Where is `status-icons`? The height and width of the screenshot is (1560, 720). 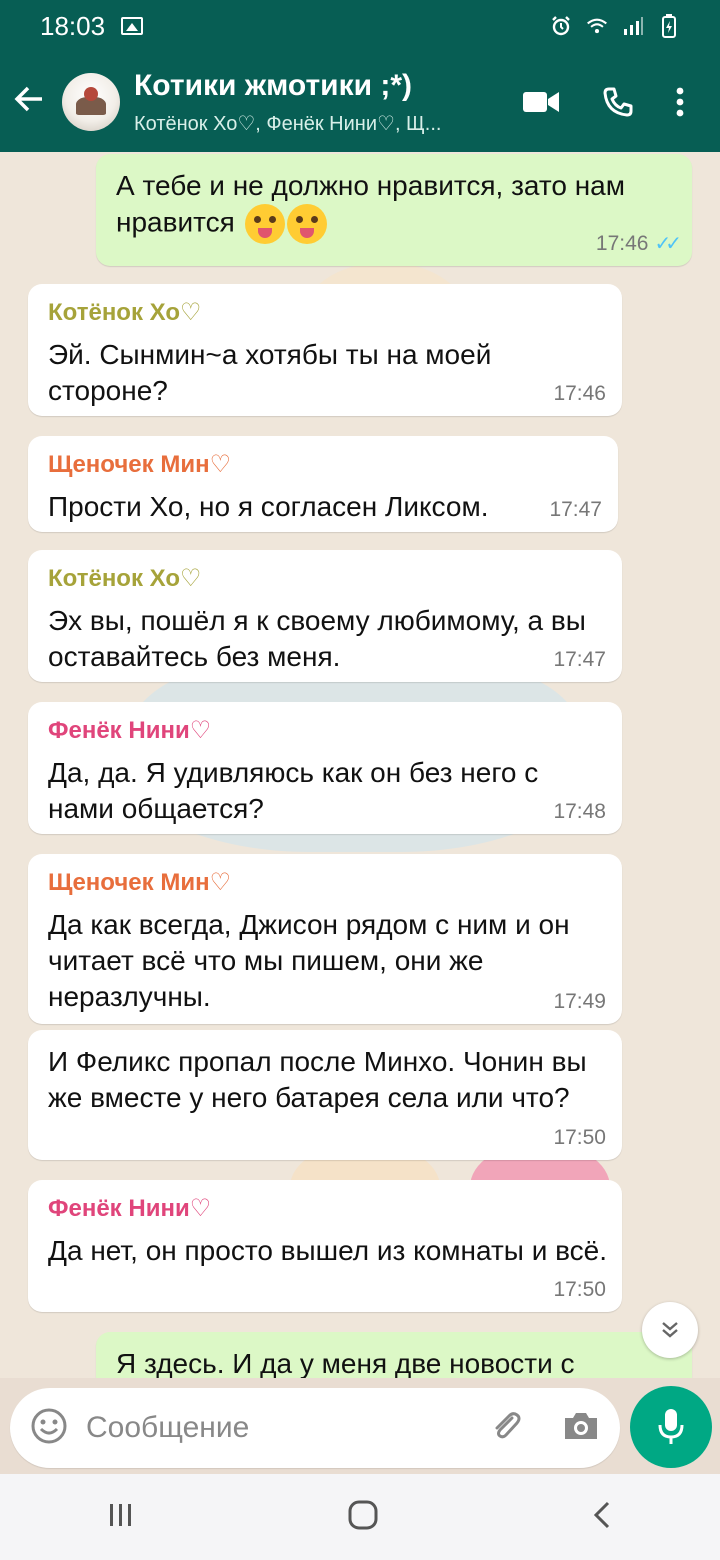 status-icons is located at coordinates (615, 26).